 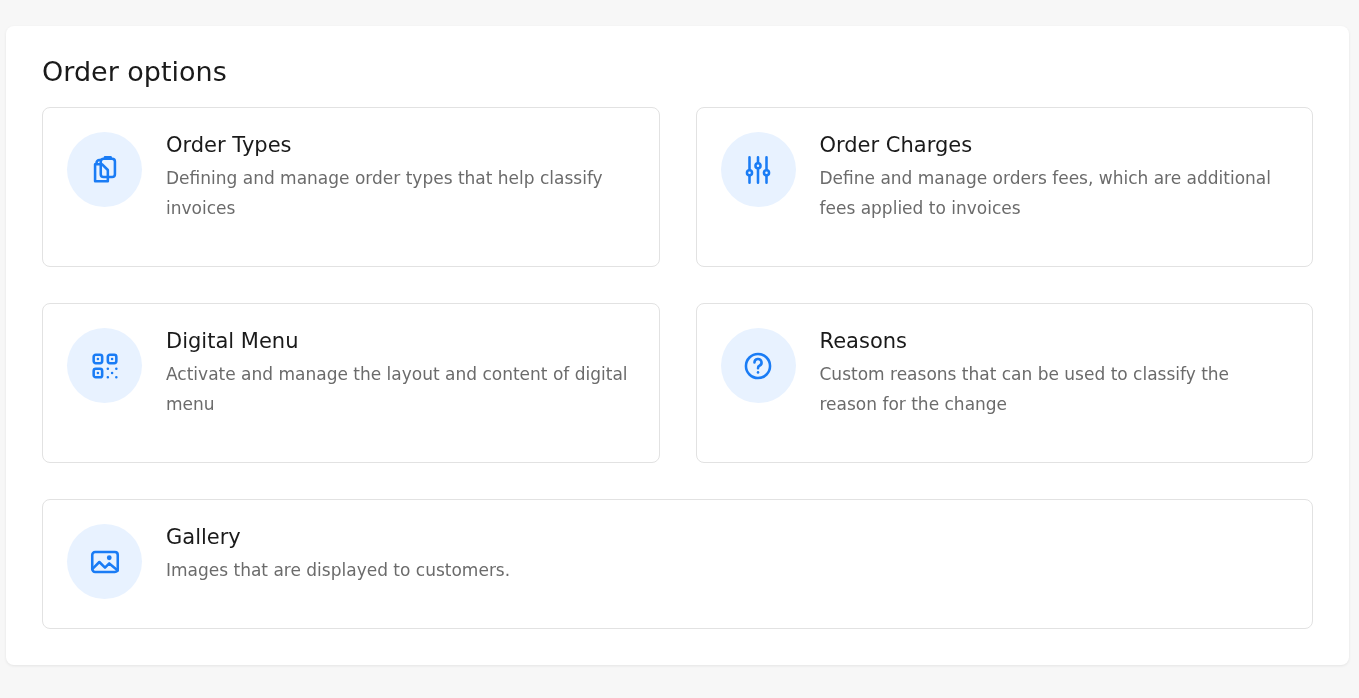 I want to click on option-card: Reasons Custom reasons that can be used to classify the reason for the change, so click(x=1004, y=383).